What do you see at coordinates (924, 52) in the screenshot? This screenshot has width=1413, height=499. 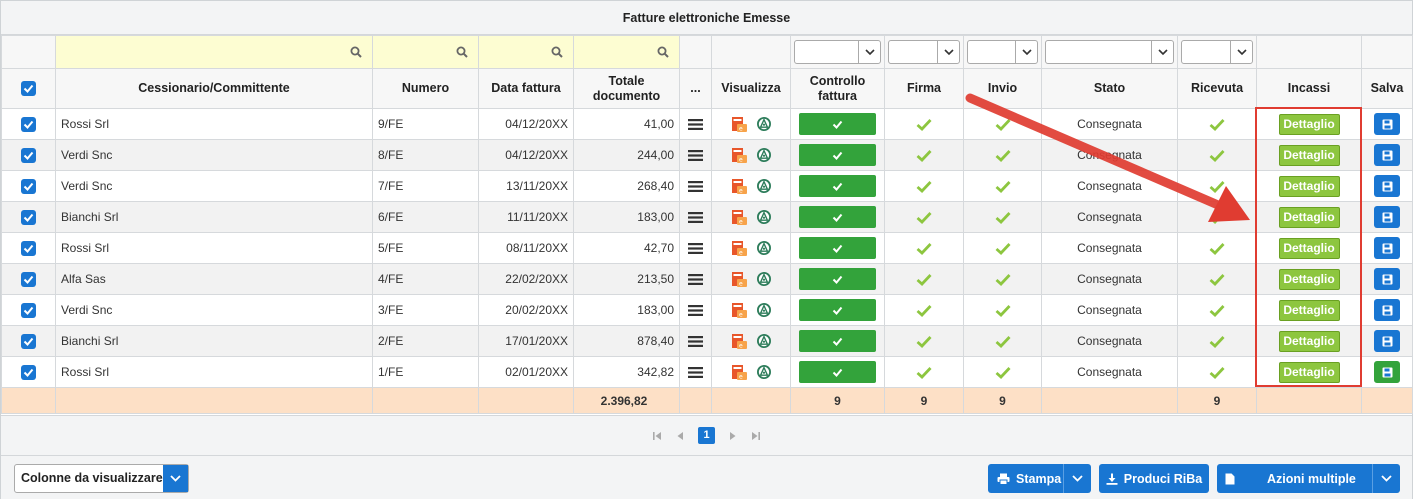 I see `firma-select` at bounding box center [924, 52].